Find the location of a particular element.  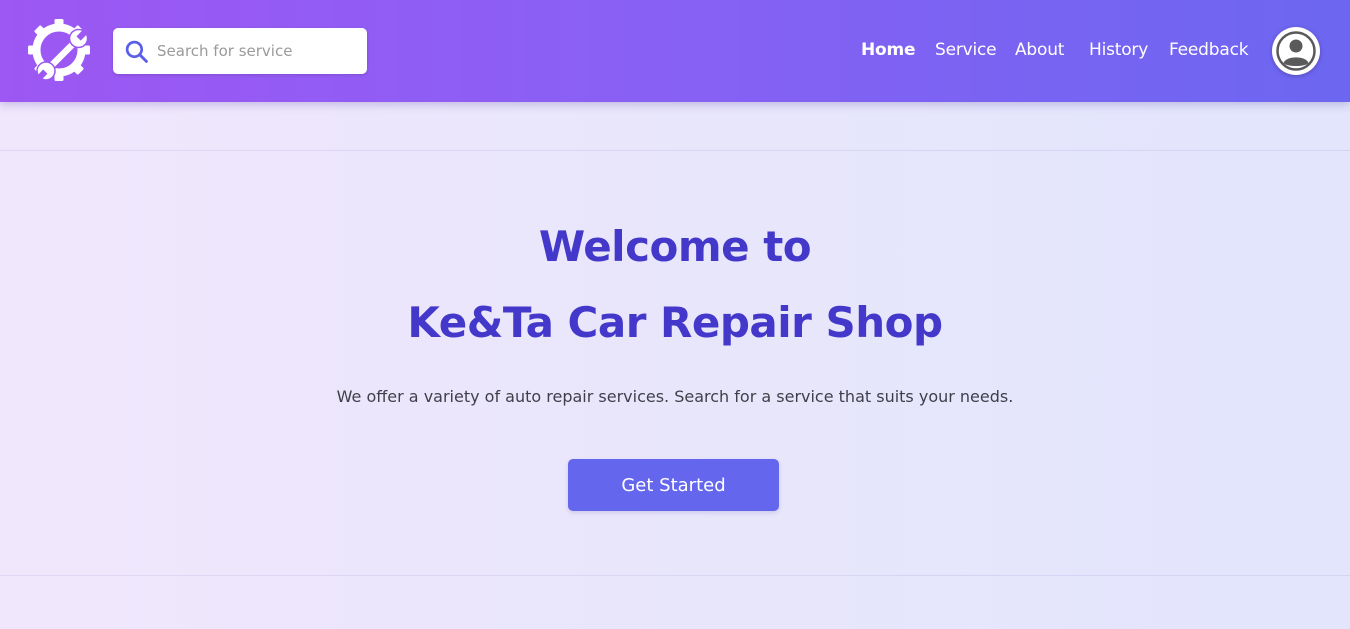

nav-link-service: Service is located at coordinates (966, 50).